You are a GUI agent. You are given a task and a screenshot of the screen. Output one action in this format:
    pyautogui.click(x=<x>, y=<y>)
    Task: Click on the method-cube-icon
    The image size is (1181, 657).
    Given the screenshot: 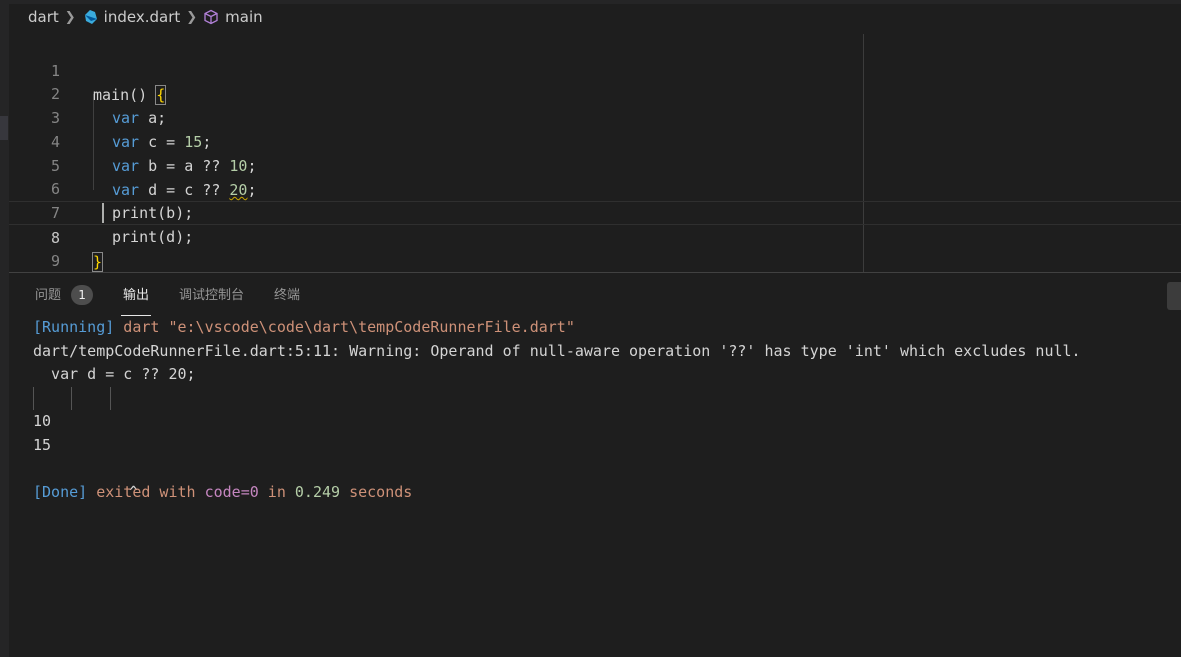 What is the action you would take?
    pyautogui.click(x=211, y=17)
    